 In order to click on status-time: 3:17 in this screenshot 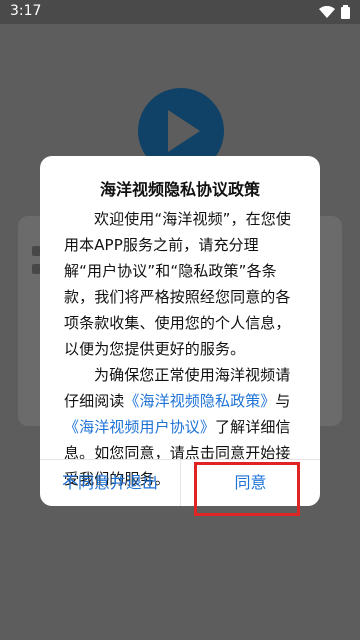, I will do `click(26, 11)`.